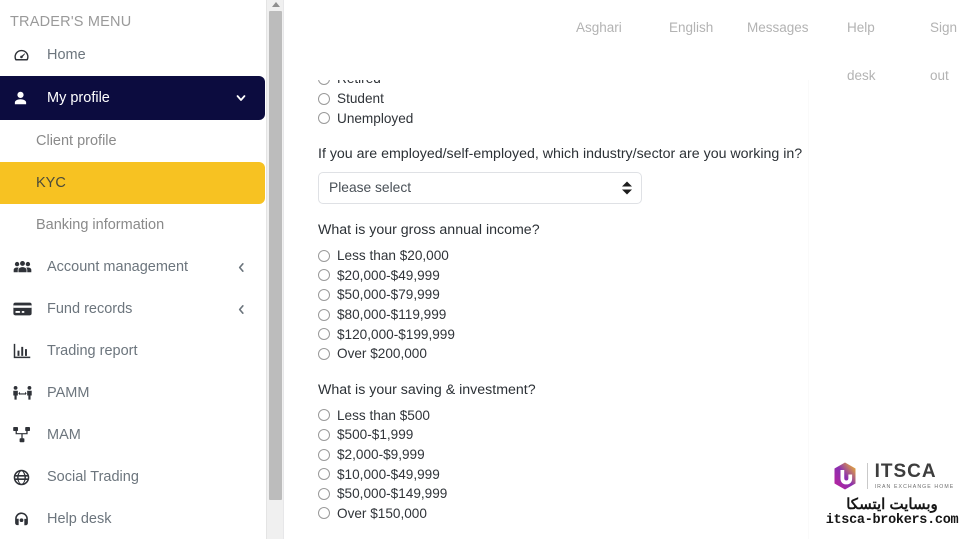 This screenshot has height=539, width=979. What do you see at coordinates (546, 474) in the screenshot?
I see `radio-option: $10,000-$49,999` at bounding box center [546, 474].